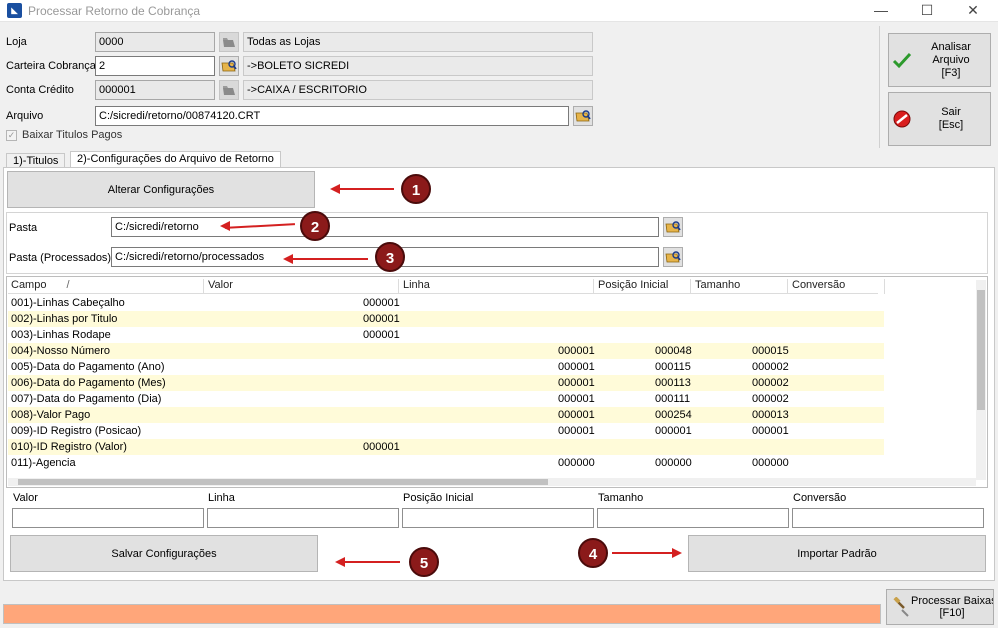  What do you see at coordinates (673, 399) in the screenshot?
I see `cell-posicao-inicial: 000111` at bounding box center [673, 399].